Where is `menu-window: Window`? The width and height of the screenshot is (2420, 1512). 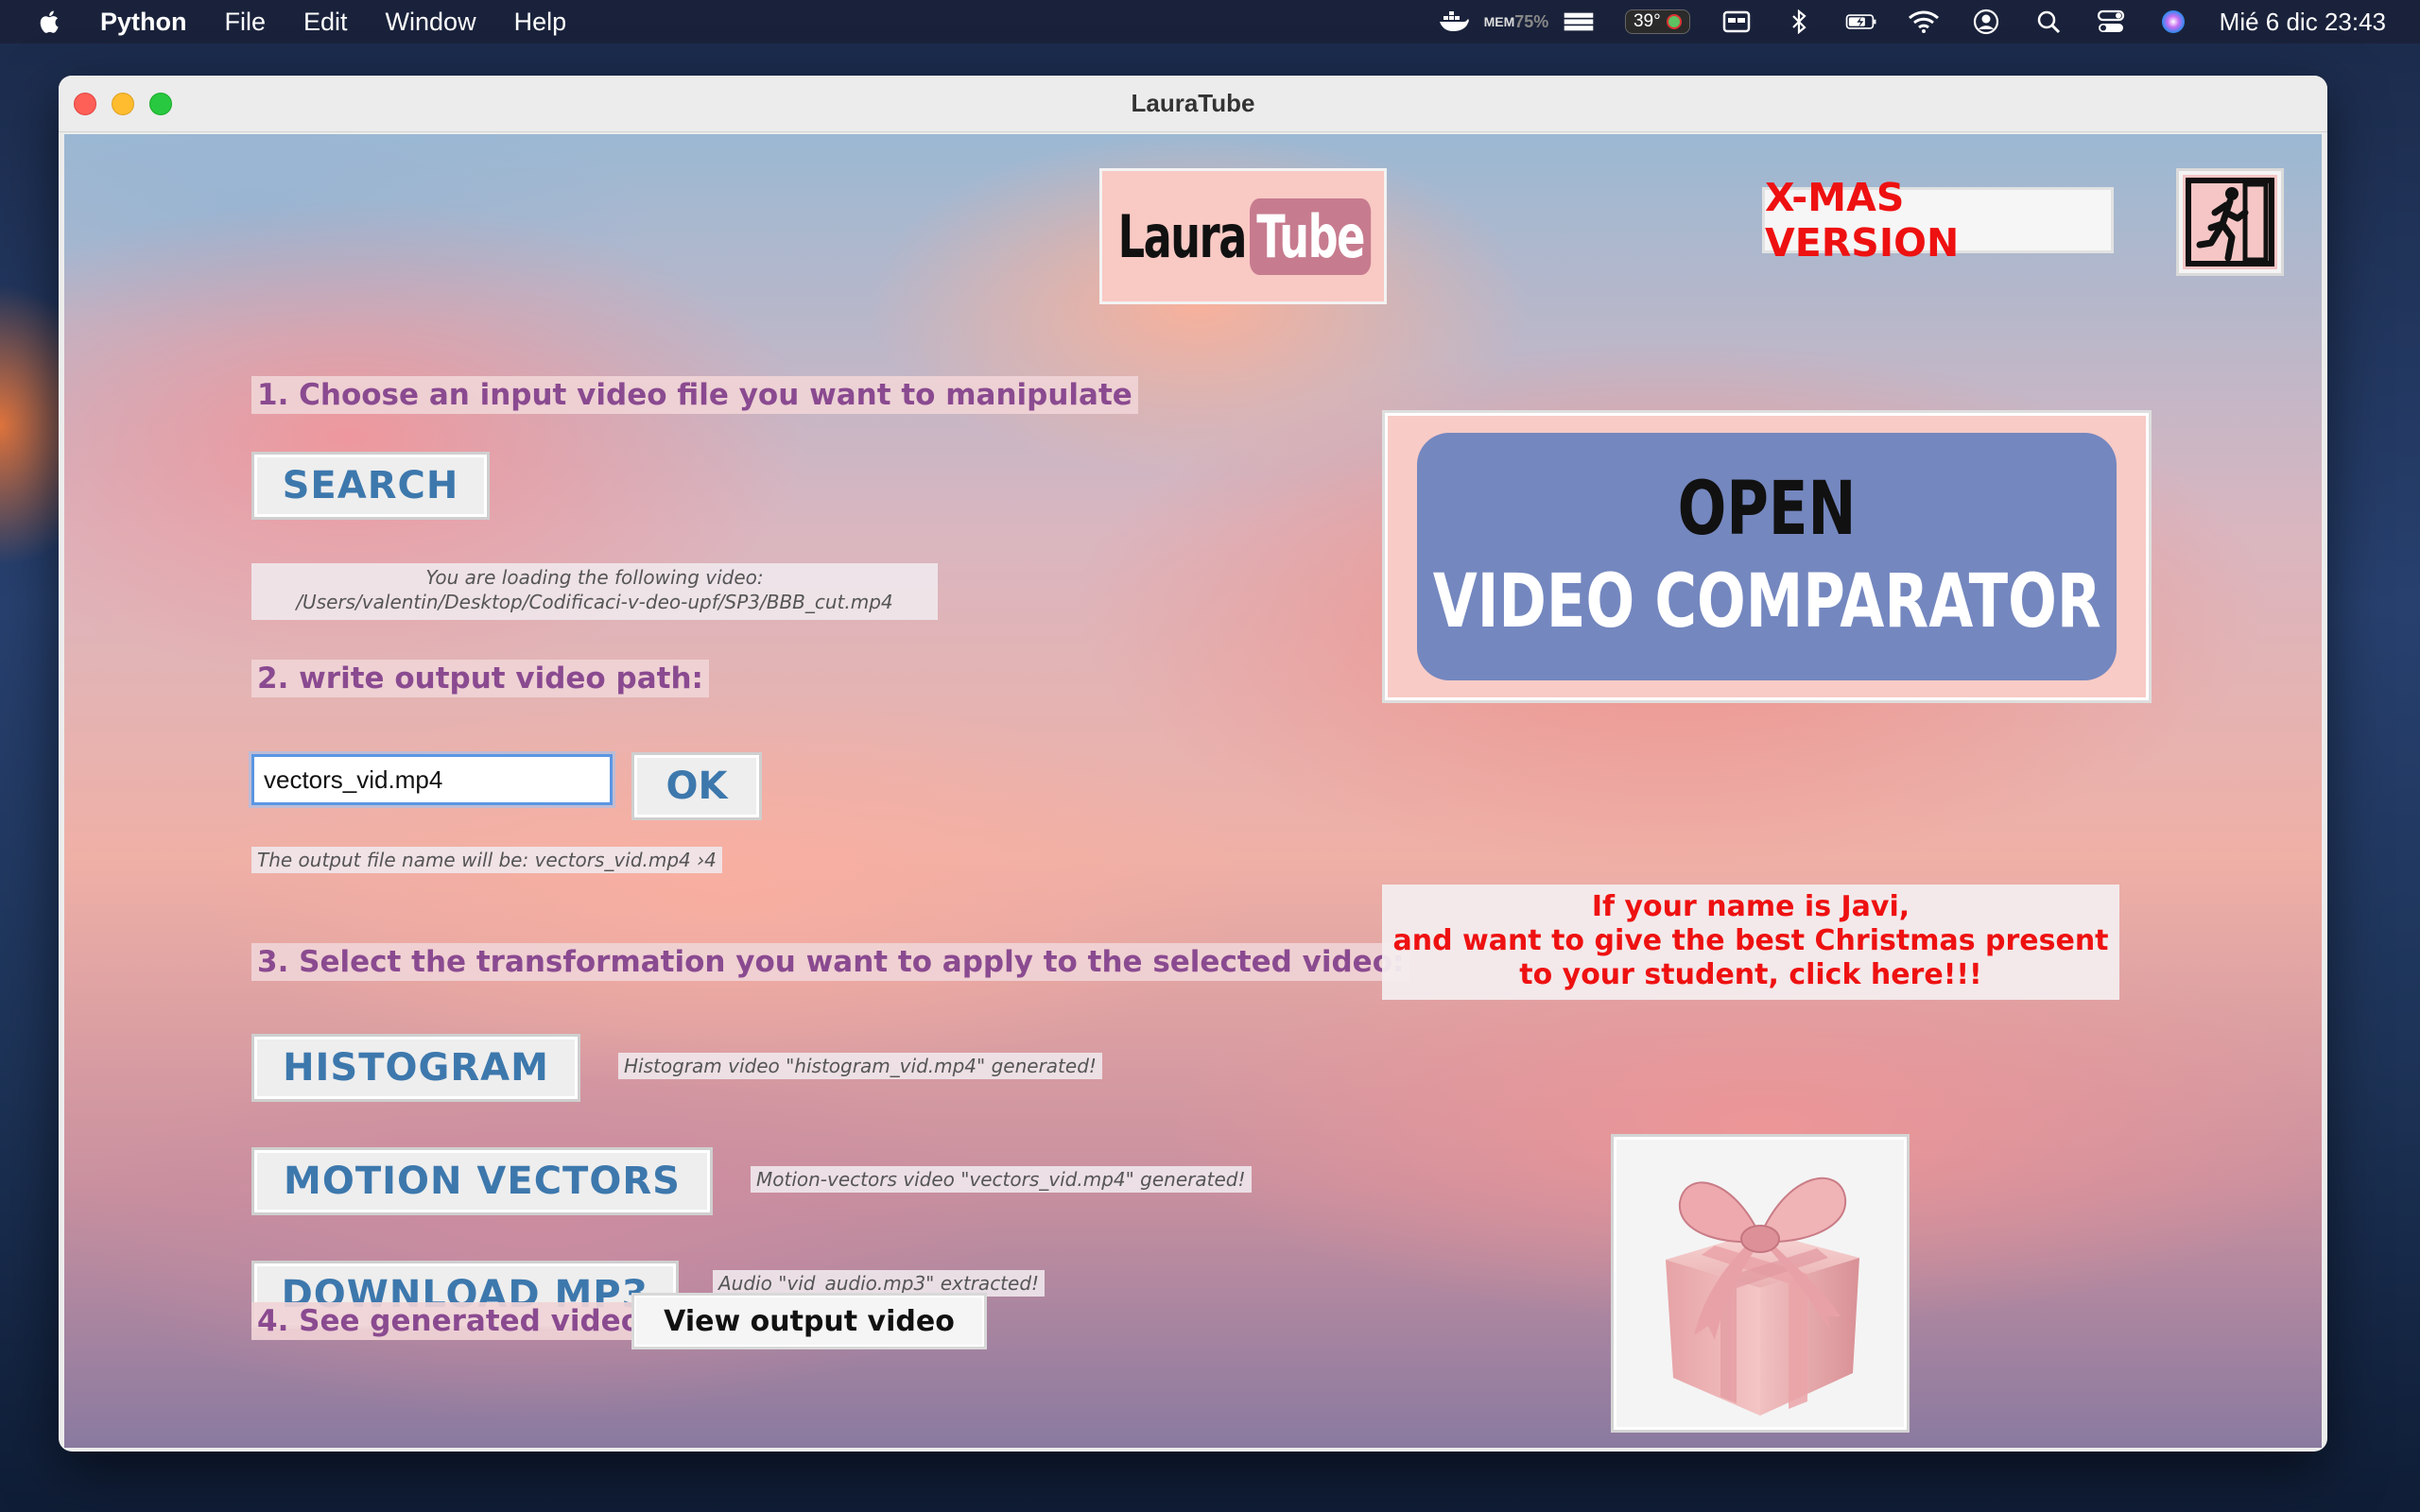 menu-window: Window is located at coordinates (431, 22).